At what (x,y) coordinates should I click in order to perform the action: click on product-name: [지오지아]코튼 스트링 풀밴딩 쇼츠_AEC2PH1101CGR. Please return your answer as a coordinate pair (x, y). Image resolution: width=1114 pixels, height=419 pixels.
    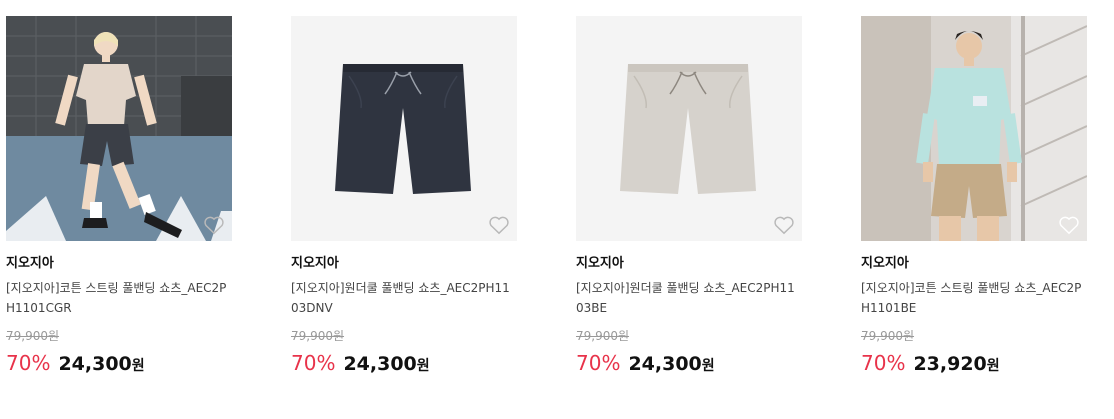
    Looking at the image, I should click on (119, 298).